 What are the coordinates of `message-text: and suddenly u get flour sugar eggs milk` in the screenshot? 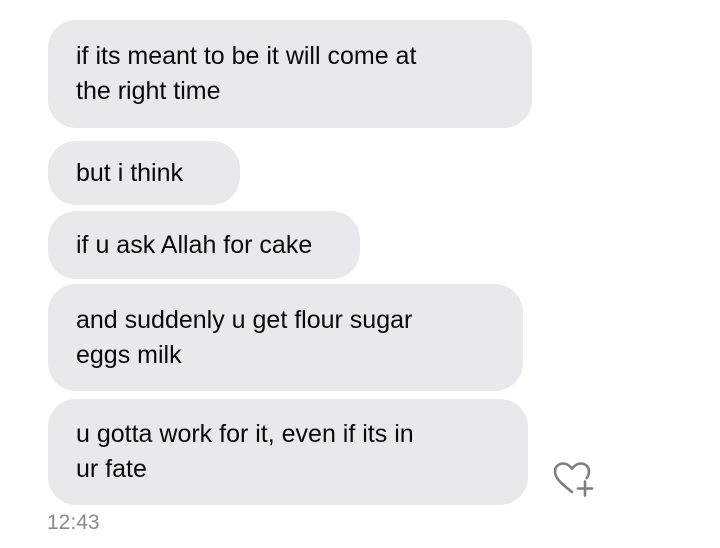 It's located at (244, 337).